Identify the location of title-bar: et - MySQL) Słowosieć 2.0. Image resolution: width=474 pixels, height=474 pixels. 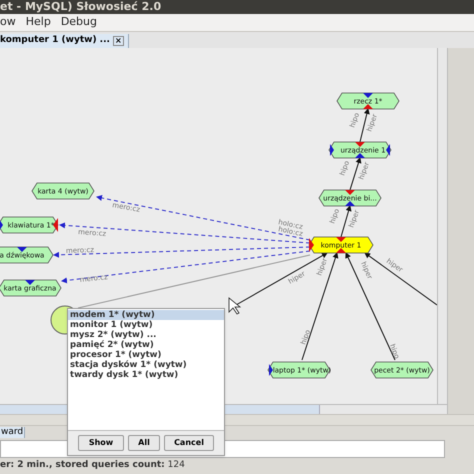
(237, 7).